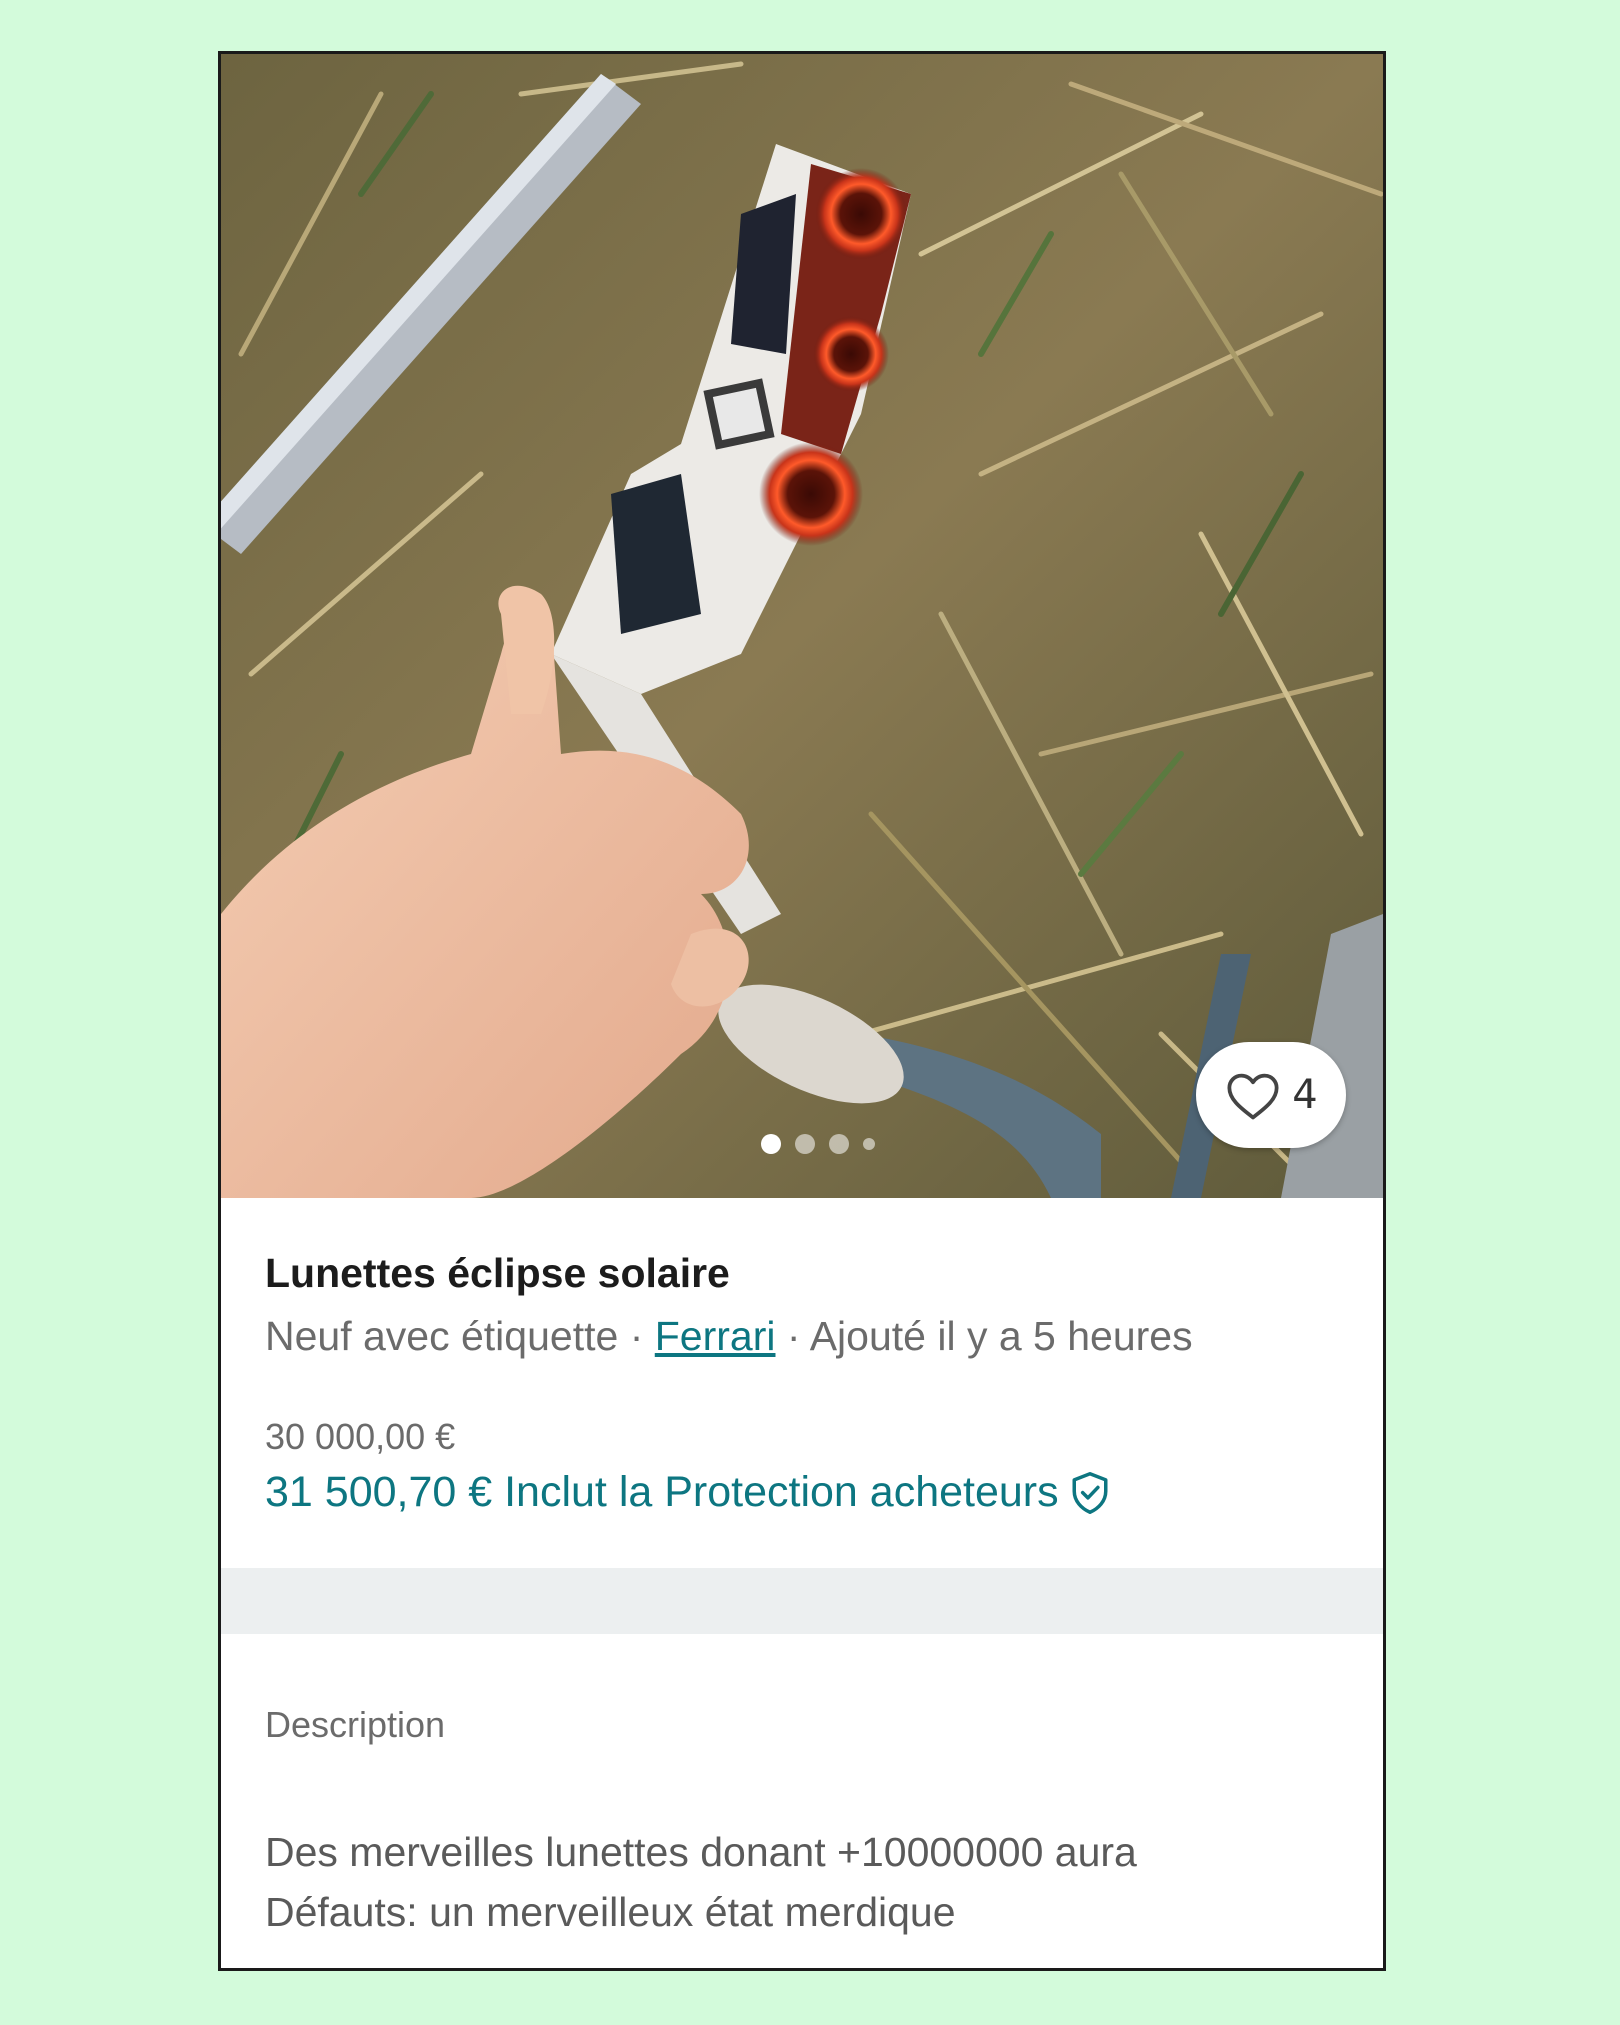 This screenshot has width=1620, height=2025. What do you see at coordinates (818, 1144) in the screenshot?
I see `photo-pagination-dots` at bounding box center [818, 1144].